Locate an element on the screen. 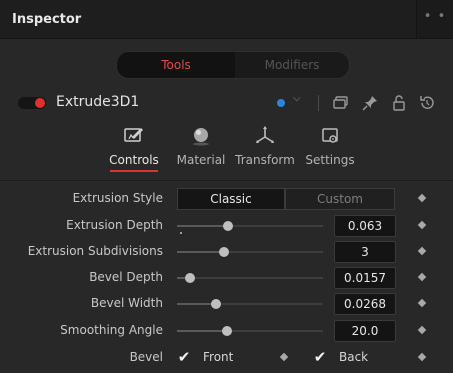 This screenshot has height=373, width=453. bevel-depth-row: Bevel Depth 0.0157 is located at coordinates (226, 278).